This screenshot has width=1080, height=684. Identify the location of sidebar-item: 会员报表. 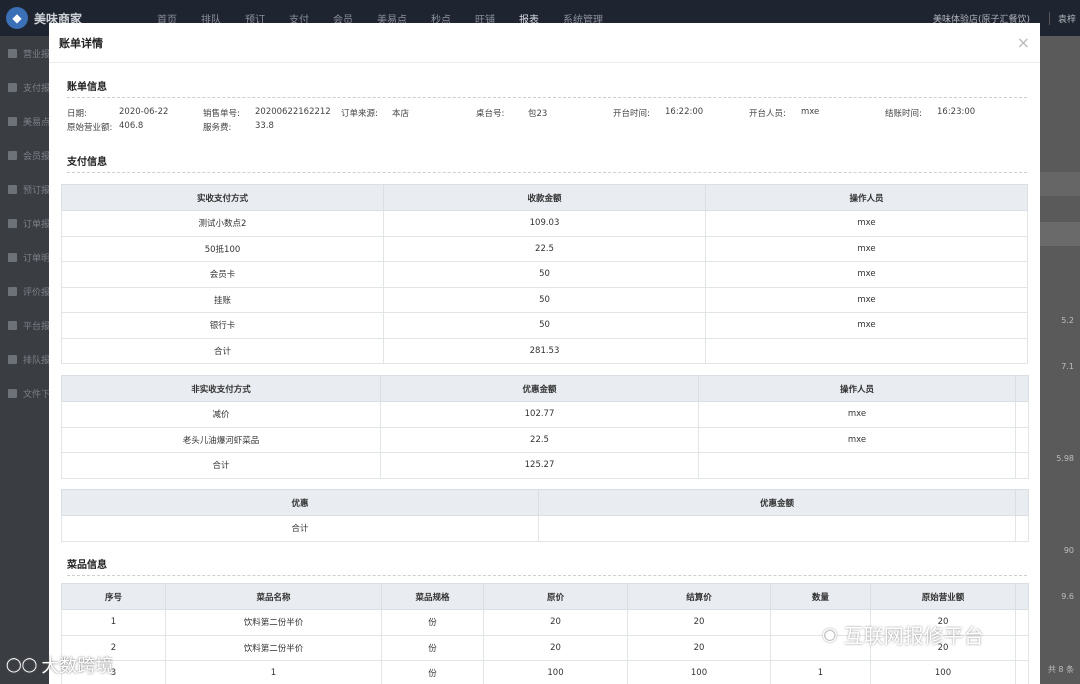
(25, 155).